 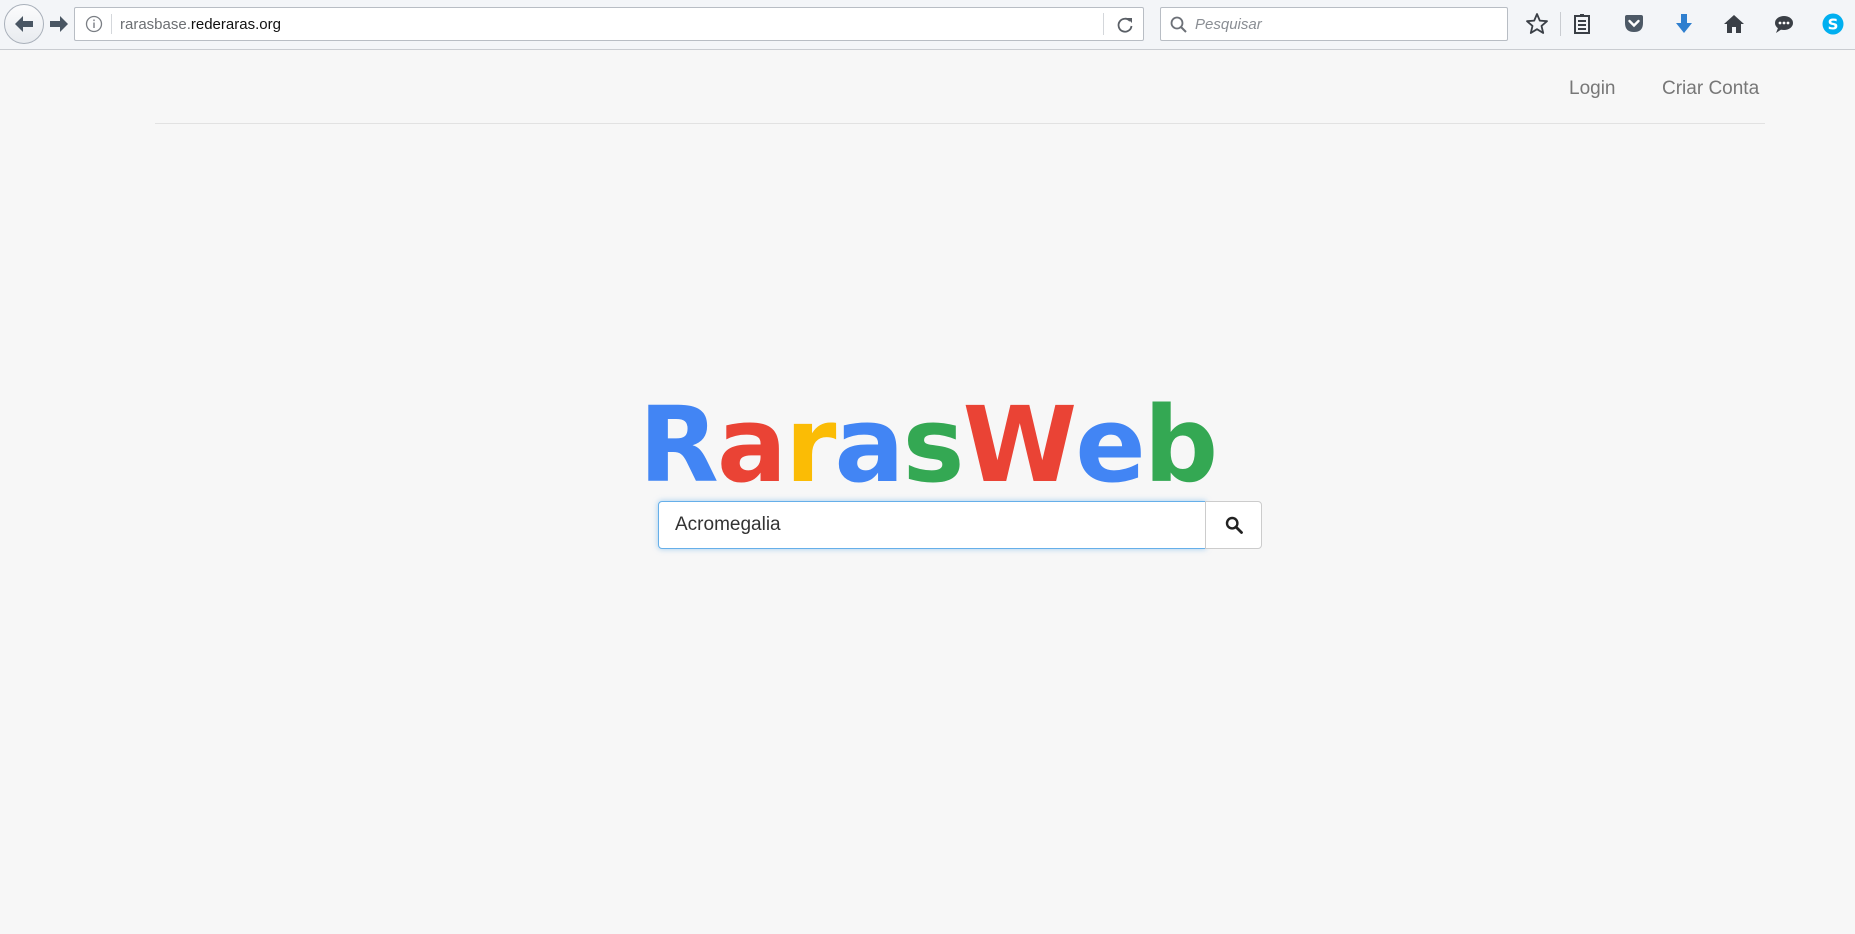 What do you see at coordinates (1103, 24) in the screenshot?
I see `reload-separator` at bounding box center [1103, 24].